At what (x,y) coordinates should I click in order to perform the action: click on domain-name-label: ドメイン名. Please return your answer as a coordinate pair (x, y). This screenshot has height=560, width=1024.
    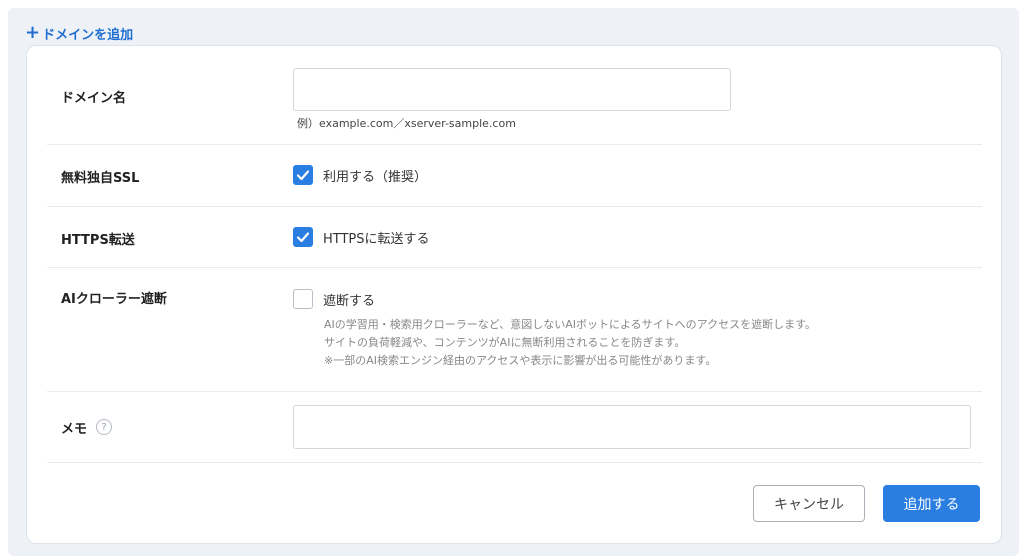
    Looking at the image, I should click on (94, 98).